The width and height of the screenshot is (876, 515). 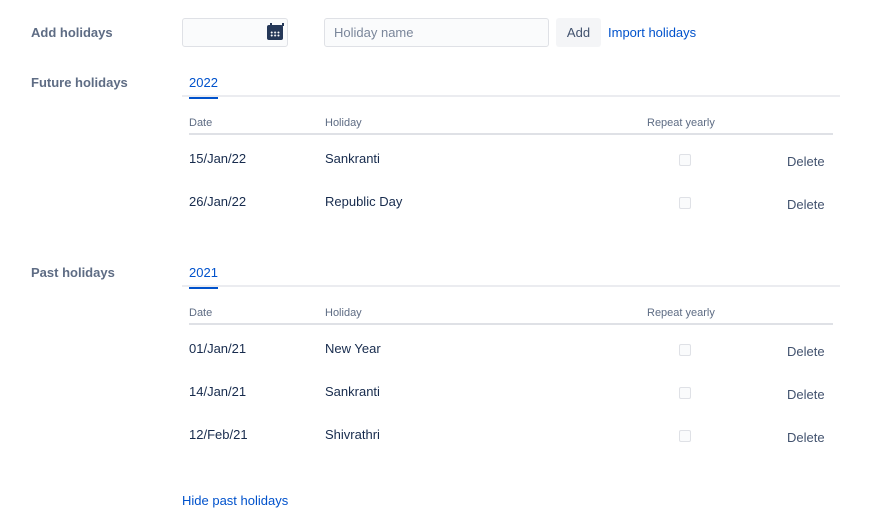 I want to click on holiday-date: 15/Jan/22, so click(x=218, y=158).